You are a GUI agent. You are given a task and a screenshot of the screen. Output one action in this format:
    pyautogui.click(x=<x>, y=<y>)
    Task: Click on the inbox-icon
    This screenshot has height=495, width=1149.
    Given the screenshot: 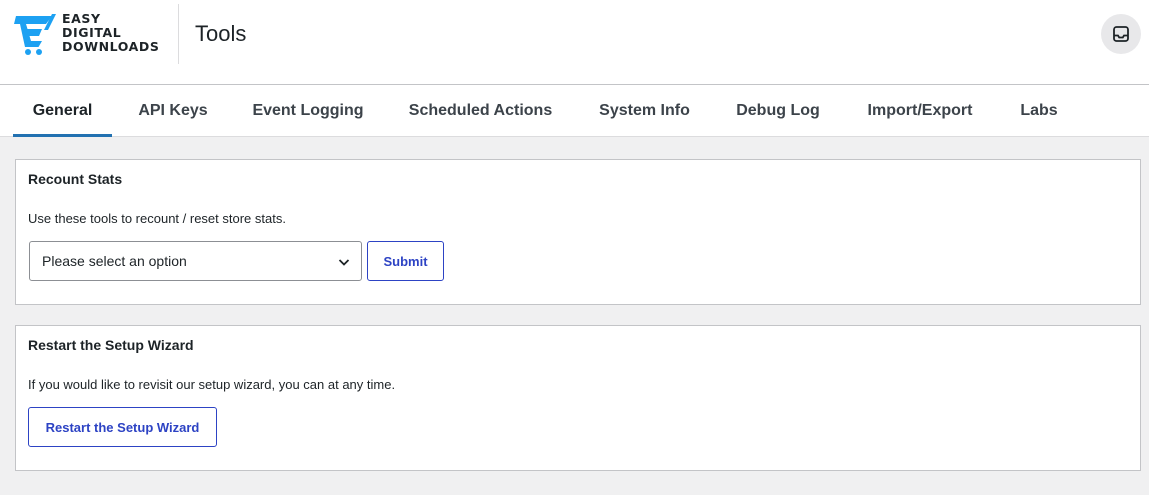 What is the action you would take?
    pyautogui.click(x=1121, y=34)
    